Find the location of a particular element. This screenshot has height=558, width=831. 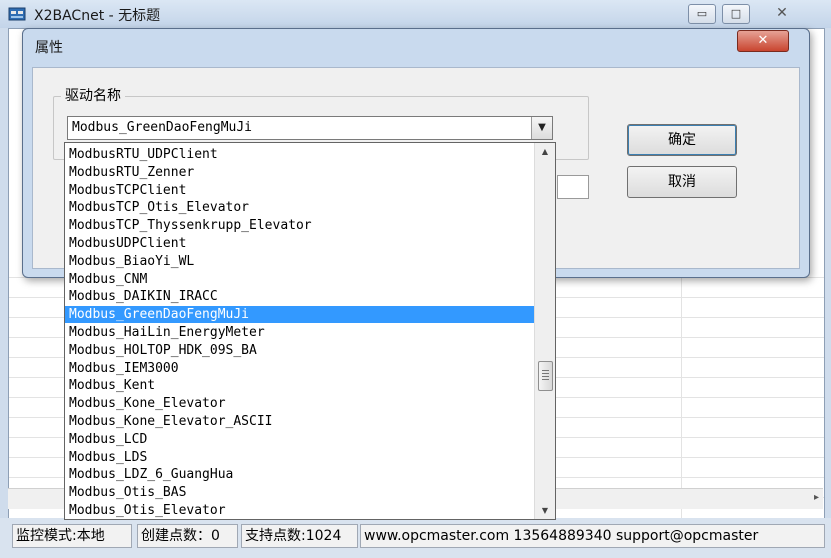

scroll-right-icon: ▸ is located at coordinates (816, 497).